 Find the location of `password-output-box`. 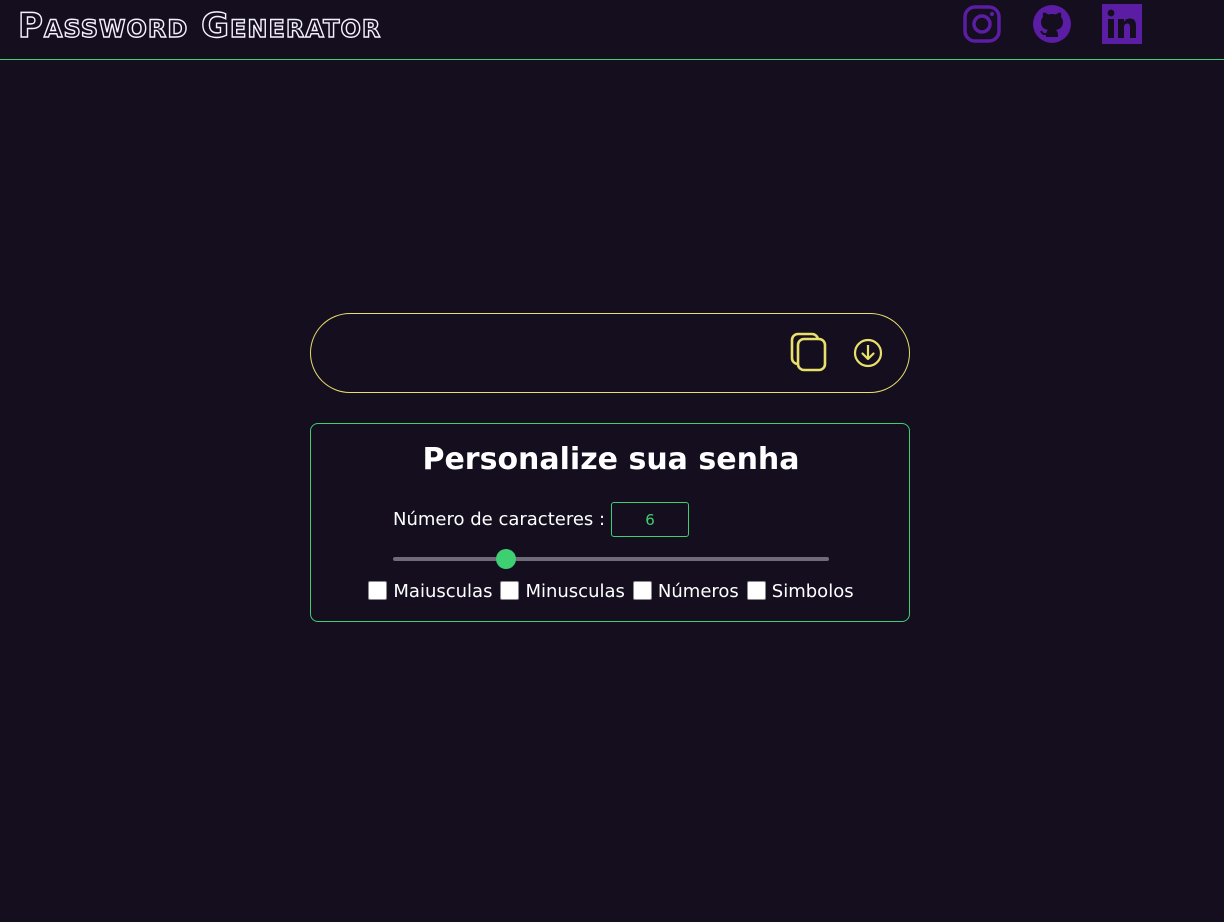

password-output-box is located at coordinates (610, 353).